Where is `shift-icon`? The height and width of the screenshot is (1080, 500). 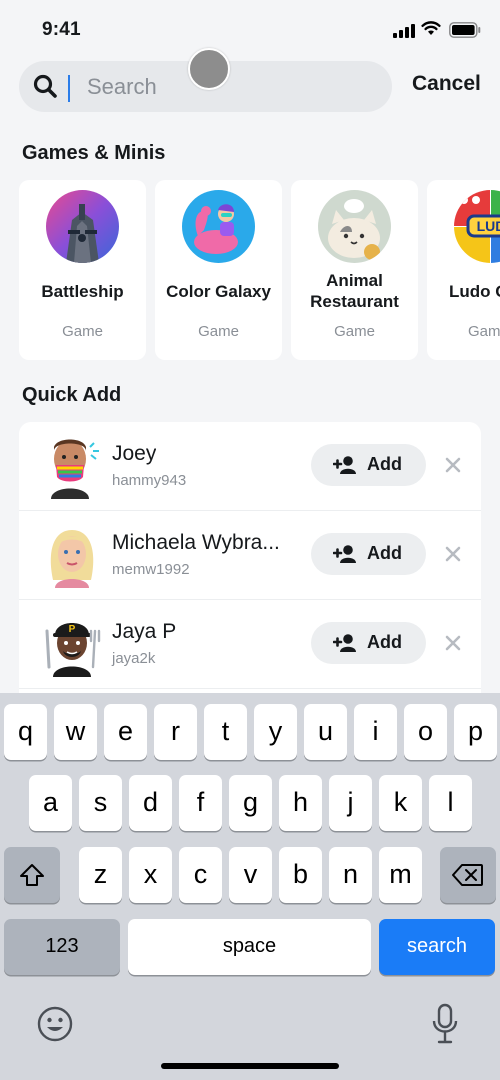 shift-icon is located at coordinates (32, 875).